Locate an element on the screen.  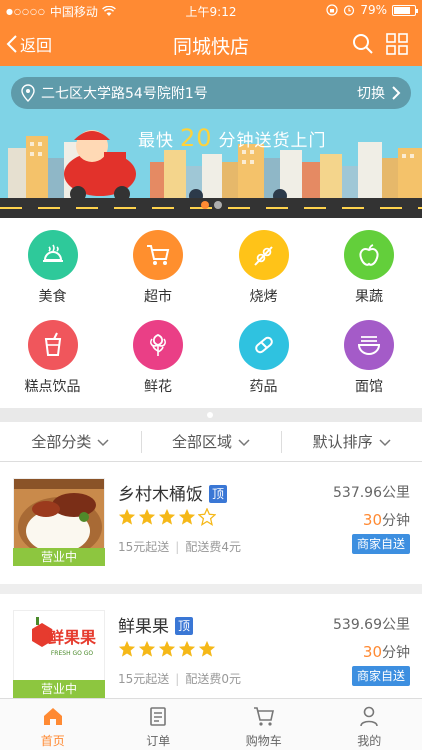
bottom-tab-bar: 首页 订单 购物车 我的 is located at coordinates (211, 724).